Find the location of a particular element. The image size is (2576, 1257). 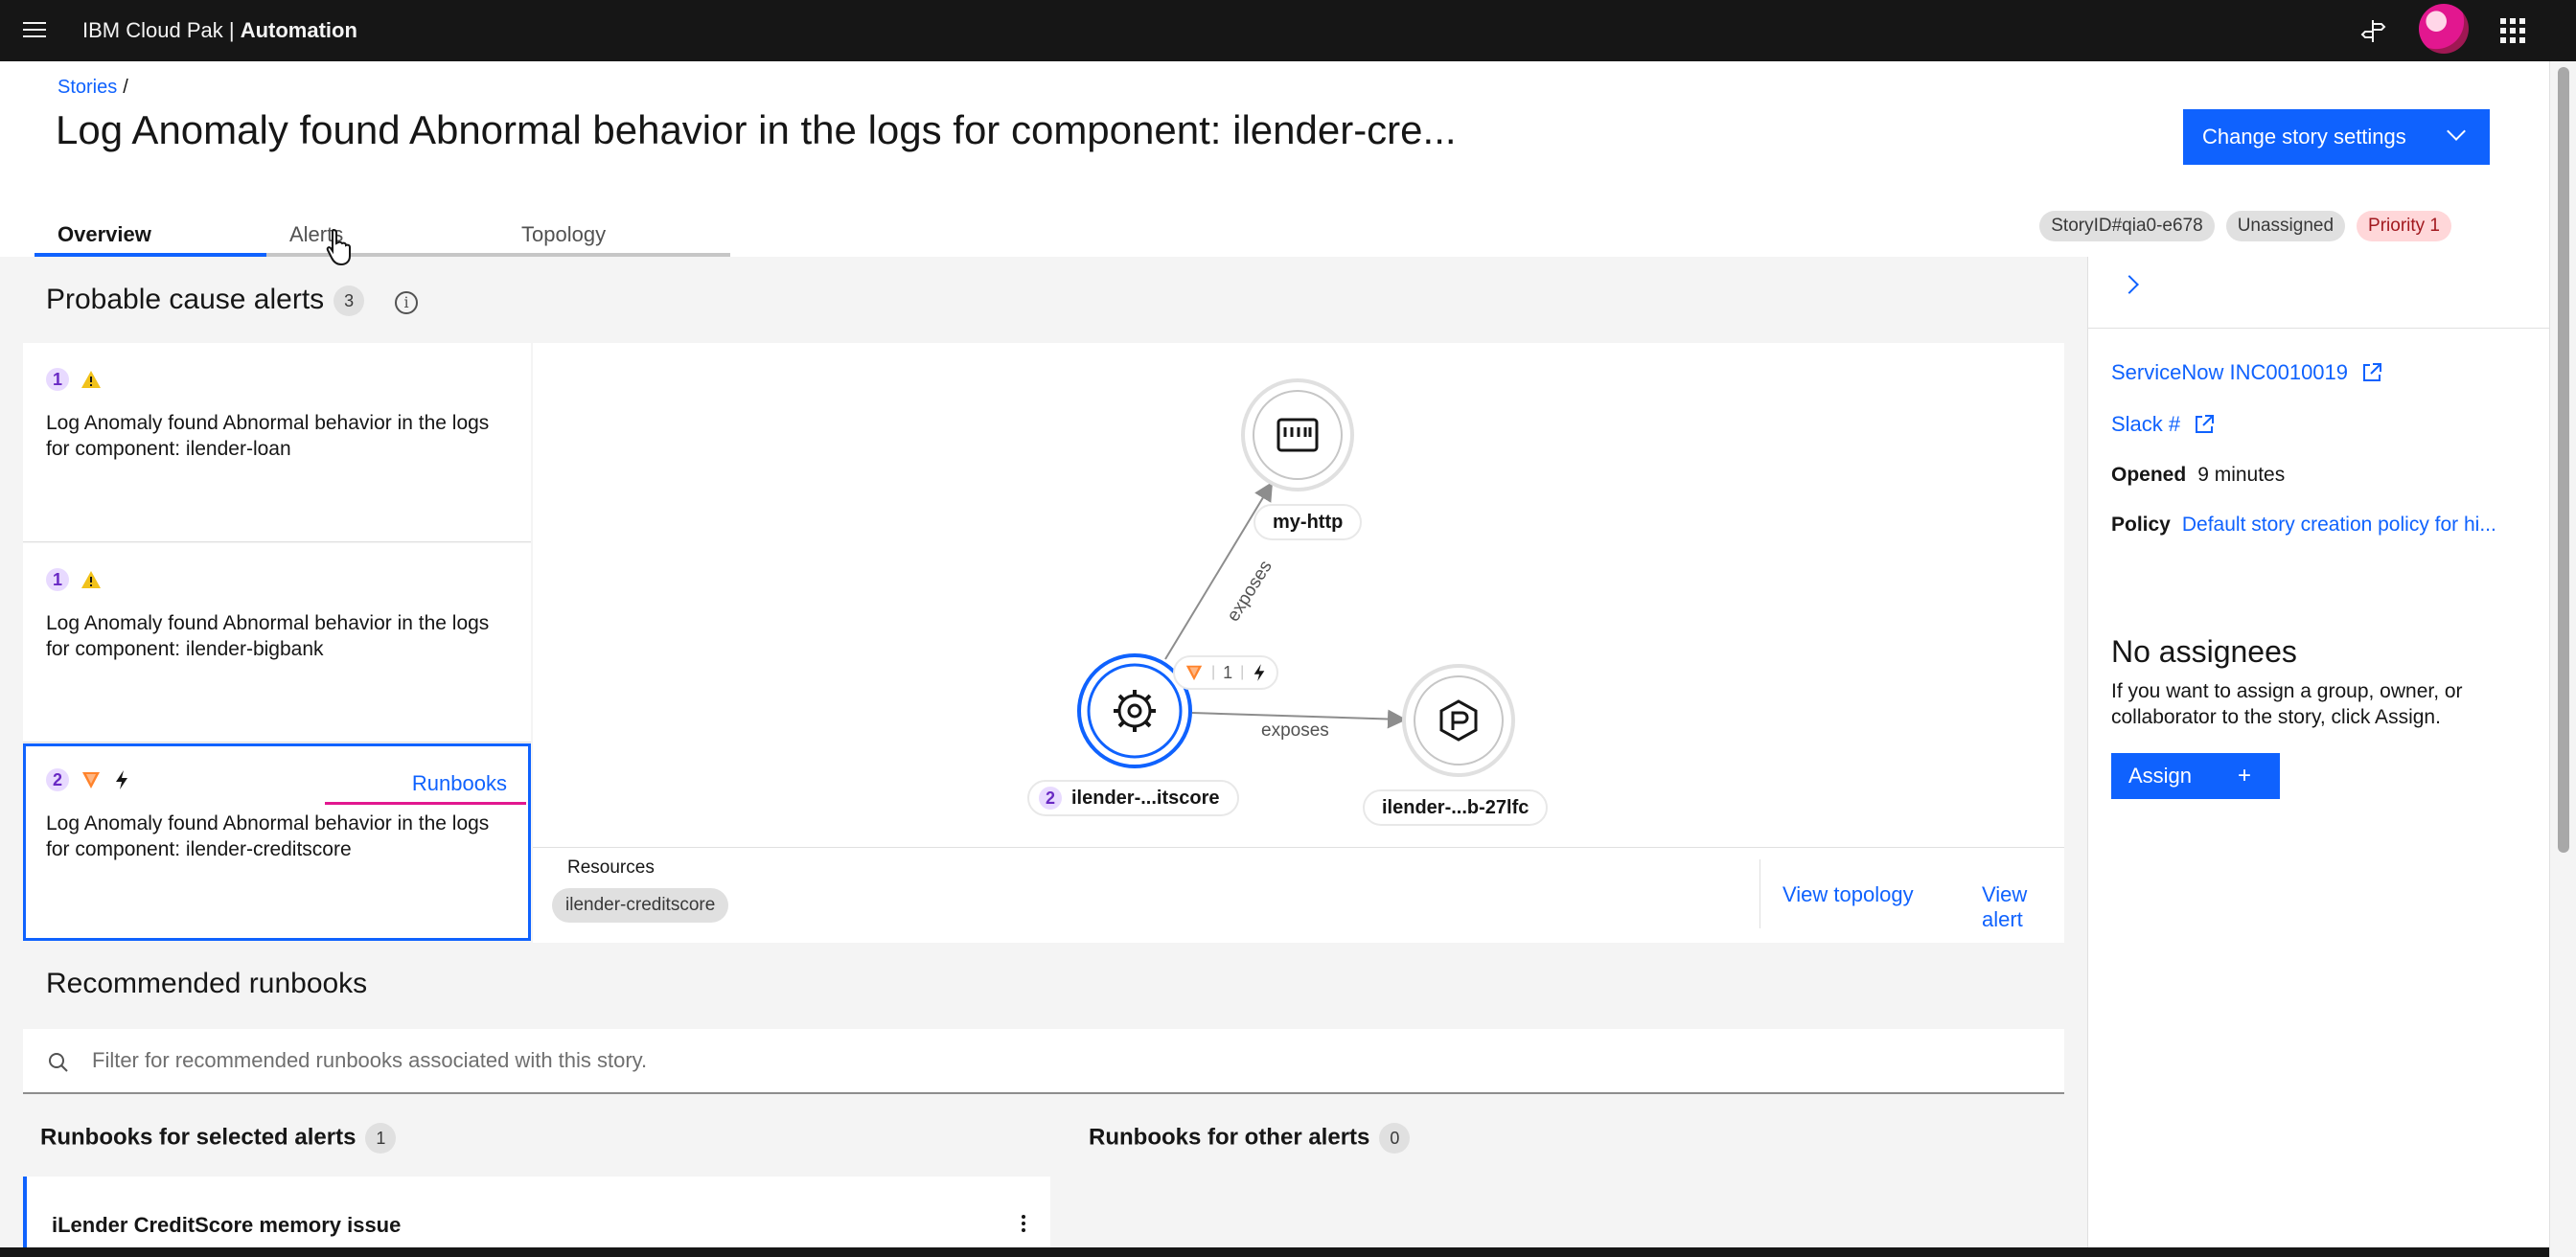

search-icon is located at coordinates (58, 1062).